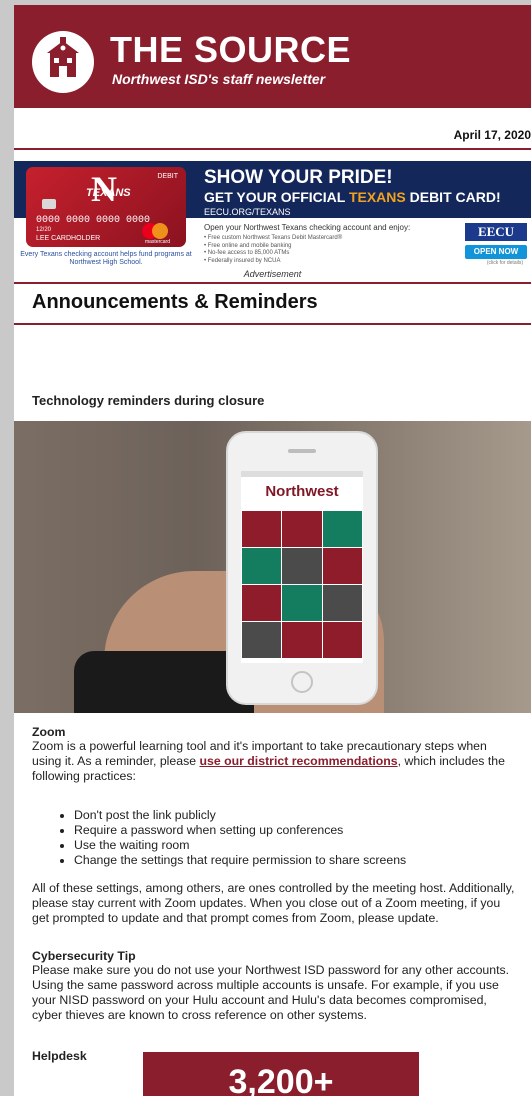 The height and width of the screenshot is (1096, 531). I want to click on newsletter-title: THE SOURCE, so click(231, 49).